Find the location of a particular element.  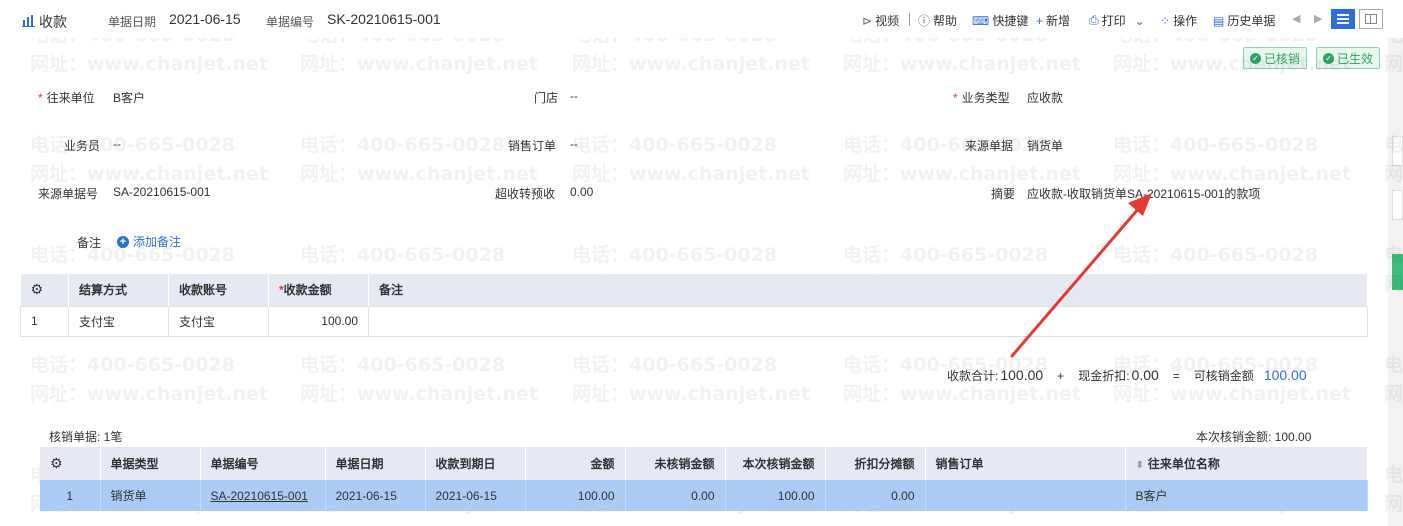

card-view-button is located at coordinates (1371, 19).